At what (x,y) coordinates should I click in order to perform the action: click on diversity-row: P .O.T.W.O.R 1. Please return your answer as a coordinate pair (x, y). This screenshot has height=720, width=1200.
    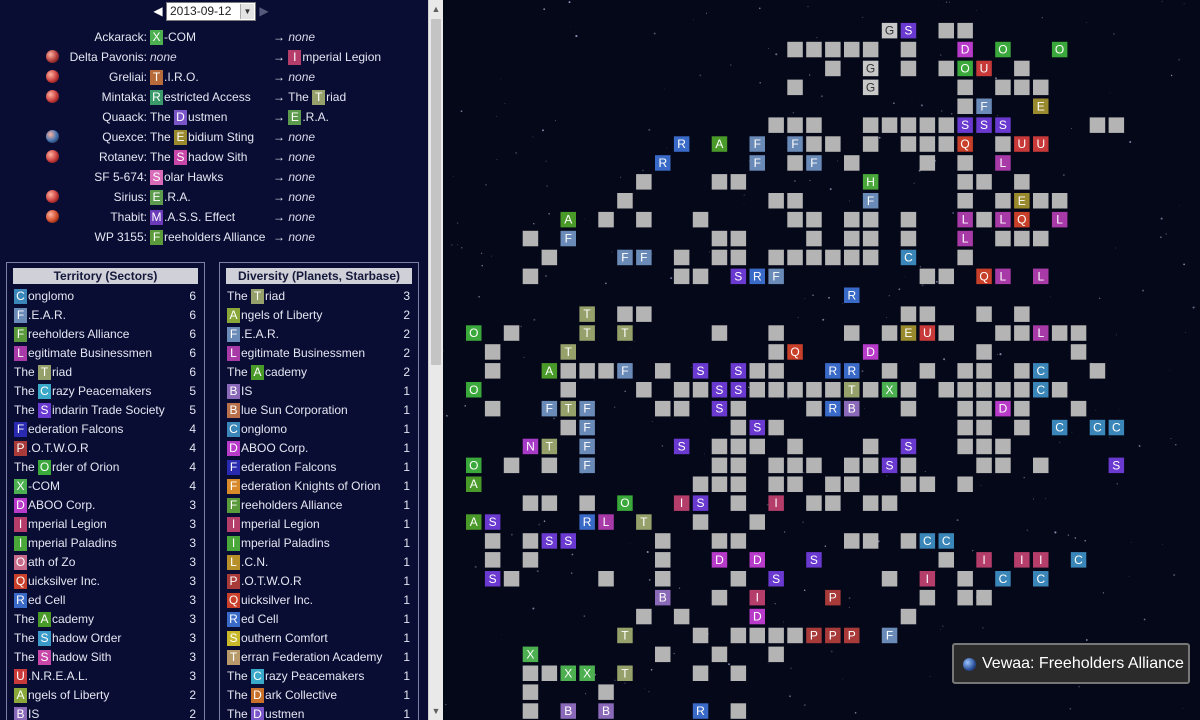
    Looking at the image, I should click on (319, 581).